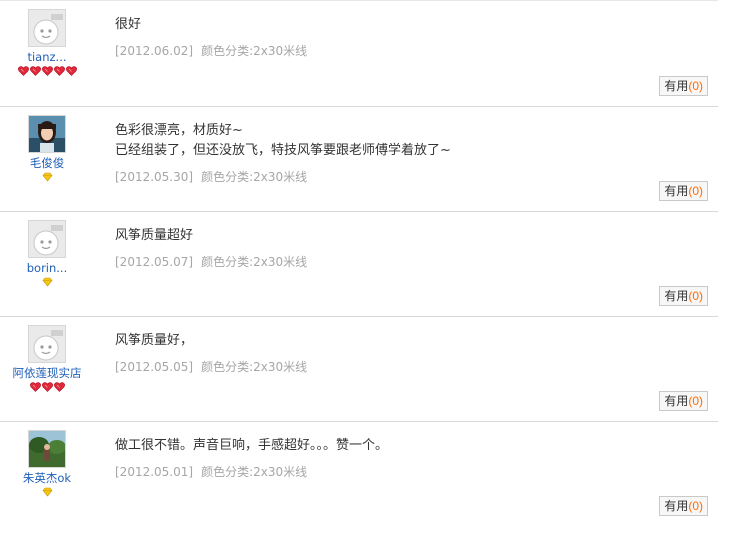 This screenshot has height=543, width=750. What do you see at coordinates (395, 236) in the screenshot?
I see `review-text: 风筝质量超好` at bounding box center [395, 236].